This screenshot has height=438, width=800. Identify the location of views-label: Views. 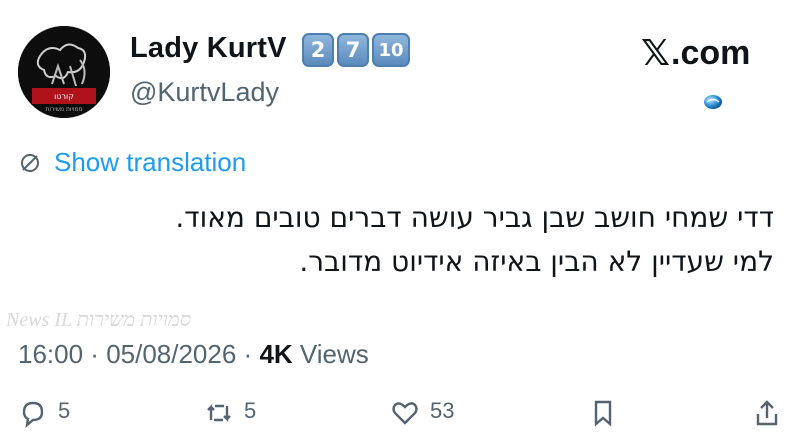
(330, 354).